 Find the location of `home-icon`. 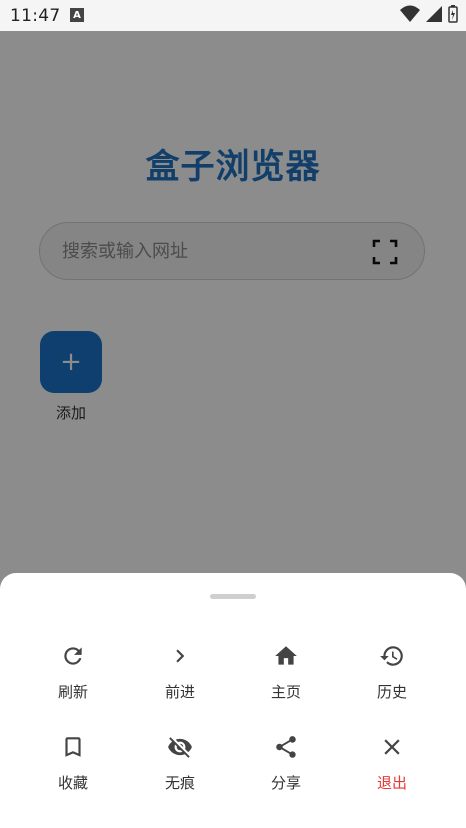

home-icon is located at coordinates (286, 655).